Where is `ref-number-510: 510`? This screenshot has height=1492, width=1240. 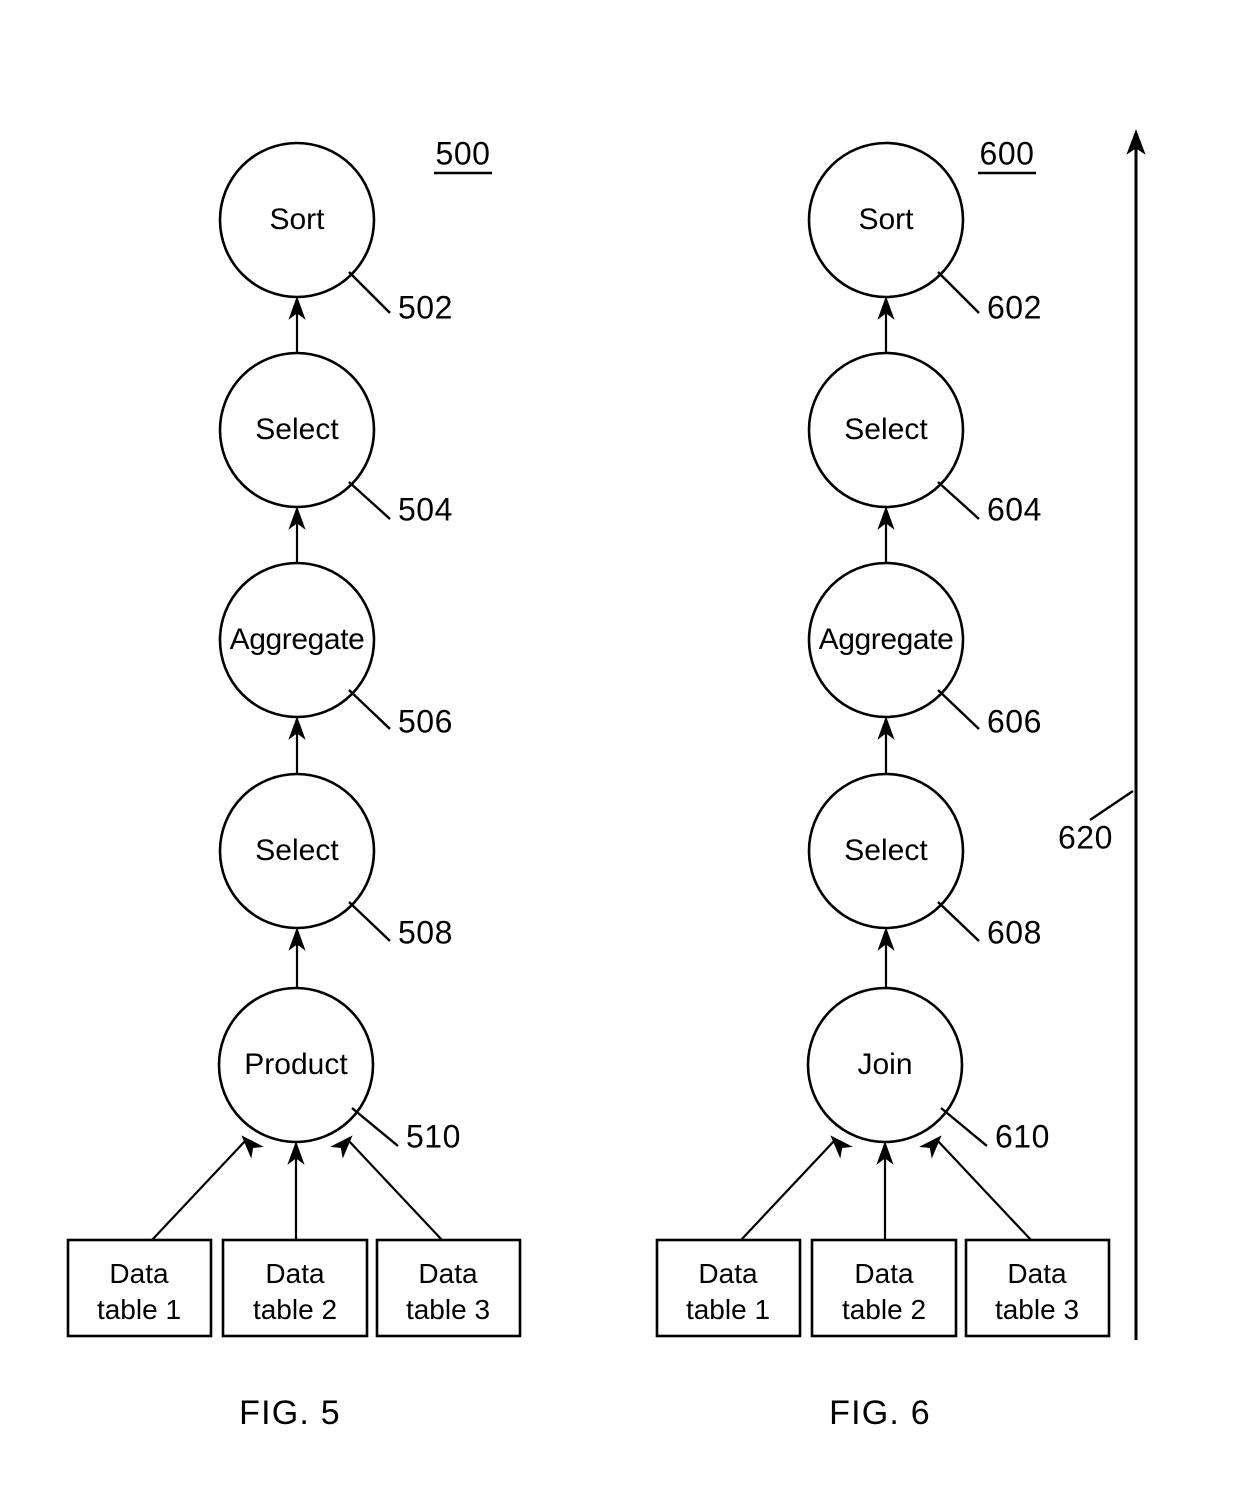
ref-number-510: 510 is located at coordinates (433, 1136).